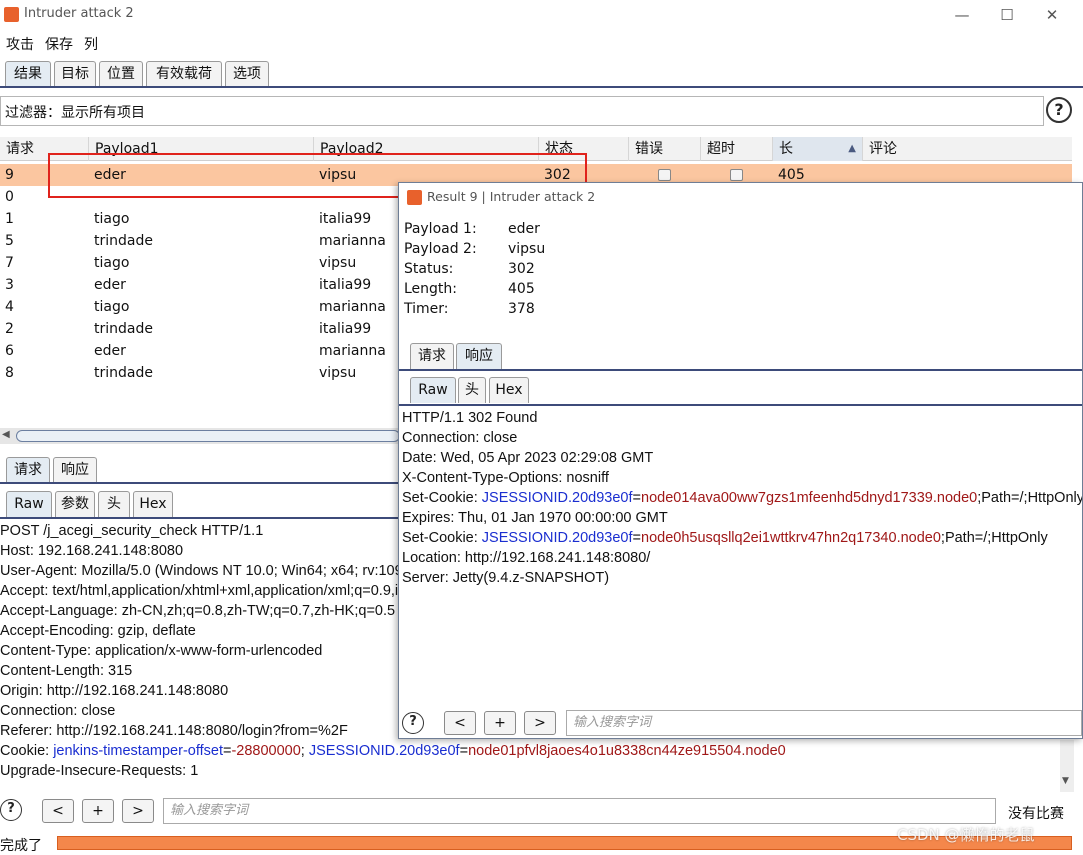  What do you see at coordinates (470, 418) in the screenshot?
I see `response-line: HTTP/1.1 302 Found` at bounding box center [470, 418].